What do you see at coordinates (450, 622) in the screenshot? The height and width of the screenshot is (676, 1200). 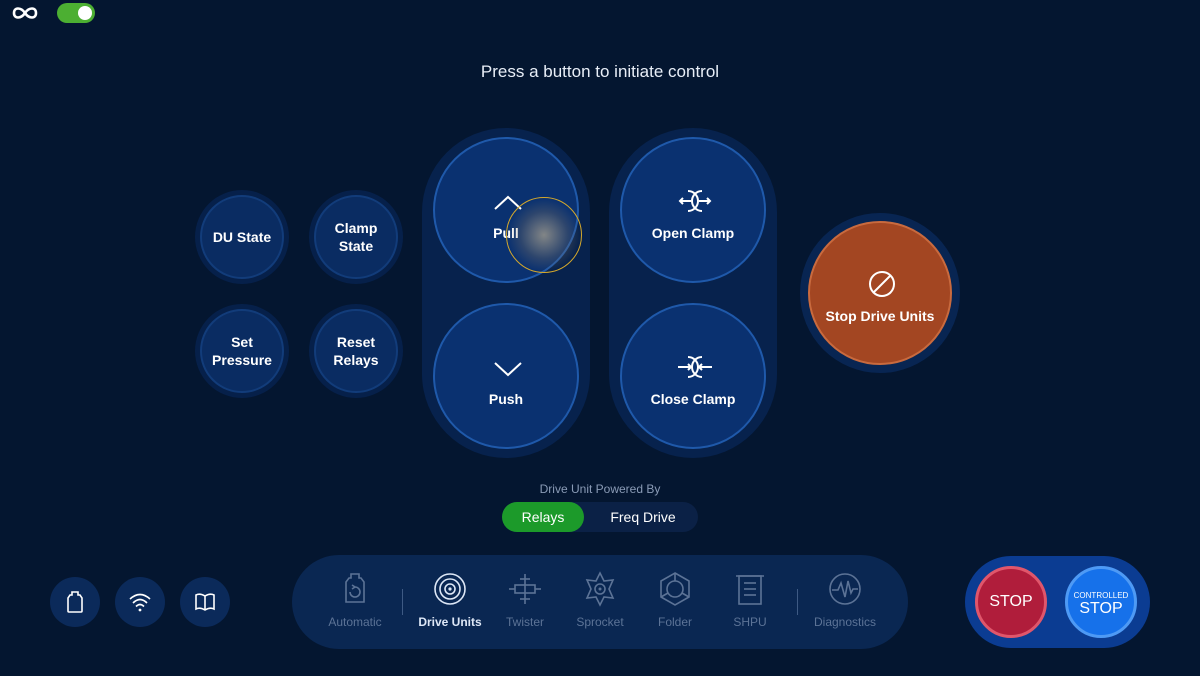 I see `nav-label-drive-units: Drive Units` at bounding box center [450, 622].